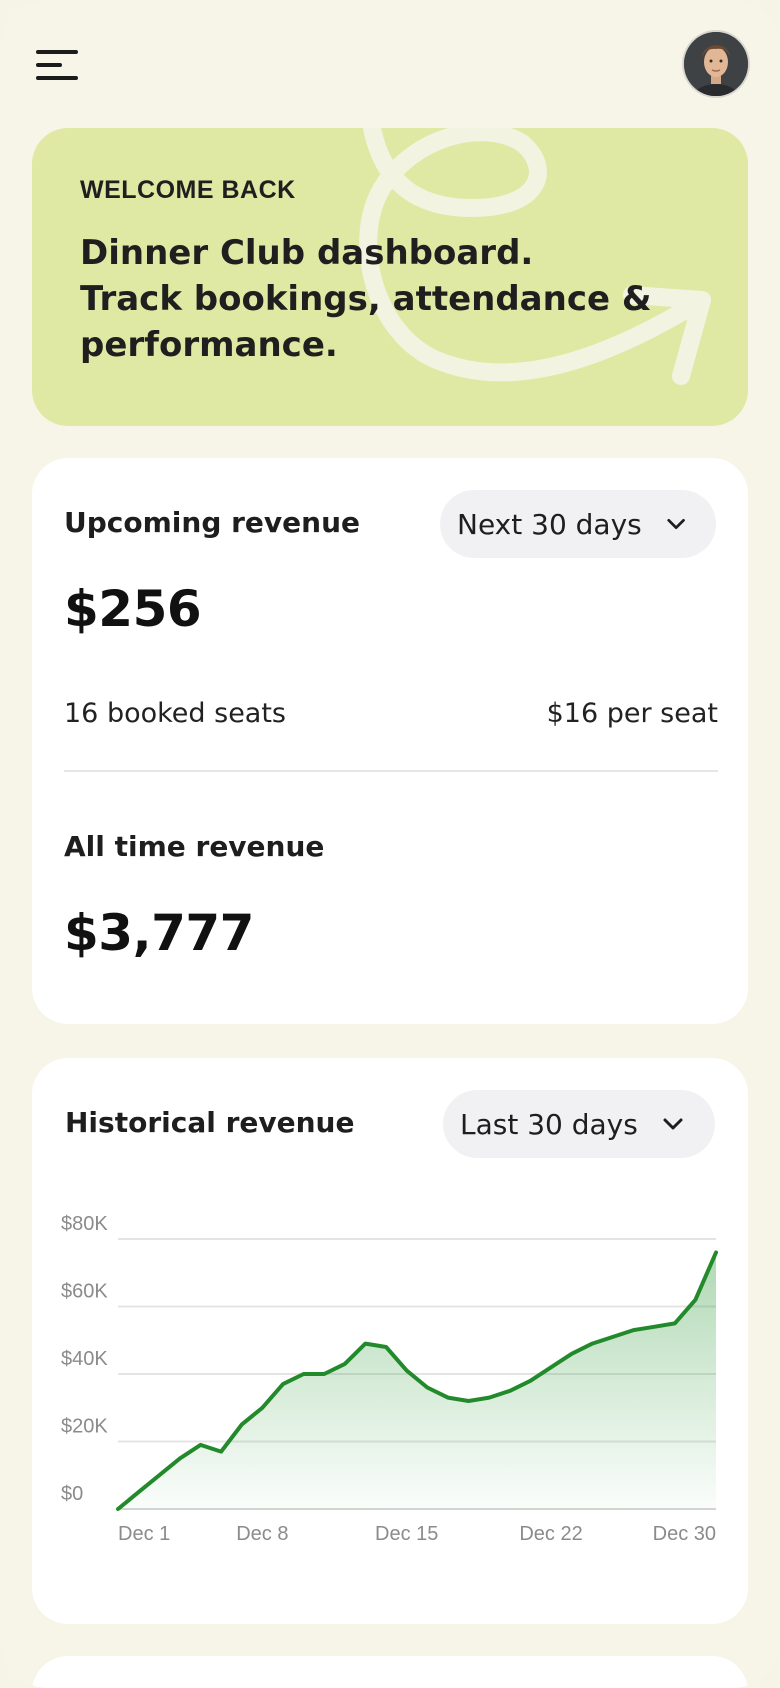 The width and height of the screenshot is (780, 1688). Describe the element at coordinates (84, 1292) in the screenshot. I see `y-axis-tick-label: $60K` at that location.